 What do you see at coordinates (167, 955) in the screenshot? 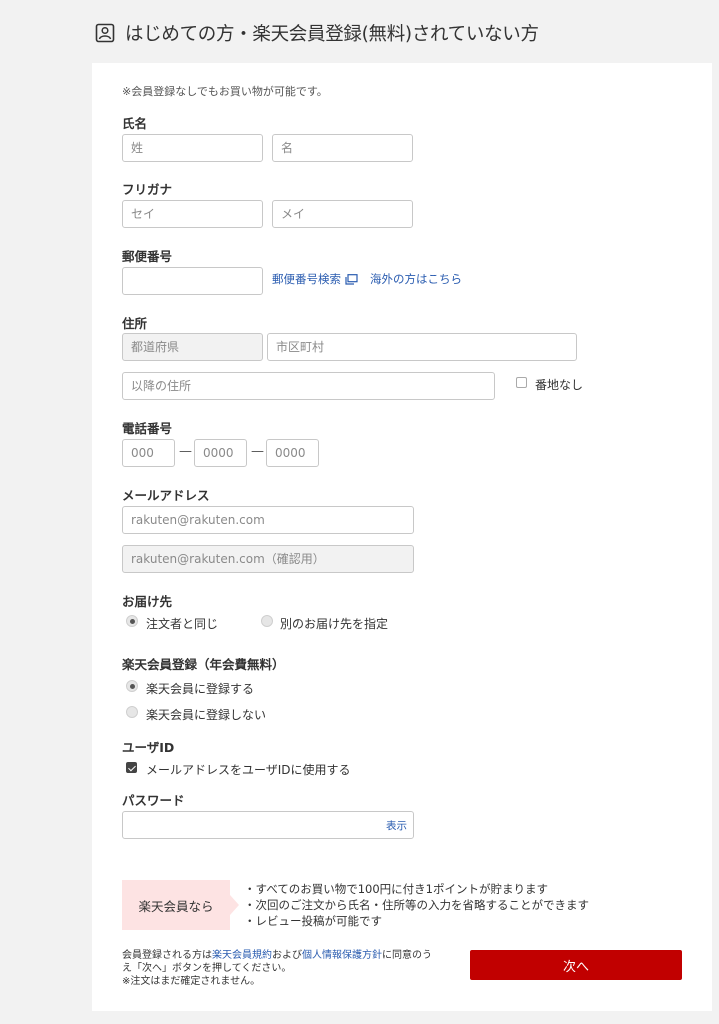
I see `consent-text-pre: 会員登録される方は` at bounding box center [167, 955].